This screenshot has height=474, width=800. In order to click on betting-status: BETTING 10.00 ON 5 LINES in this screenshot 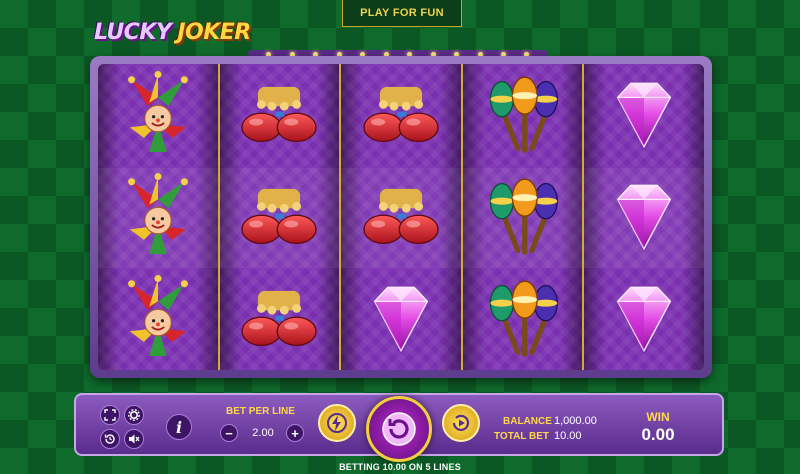, I will do `click(400, 467)`.